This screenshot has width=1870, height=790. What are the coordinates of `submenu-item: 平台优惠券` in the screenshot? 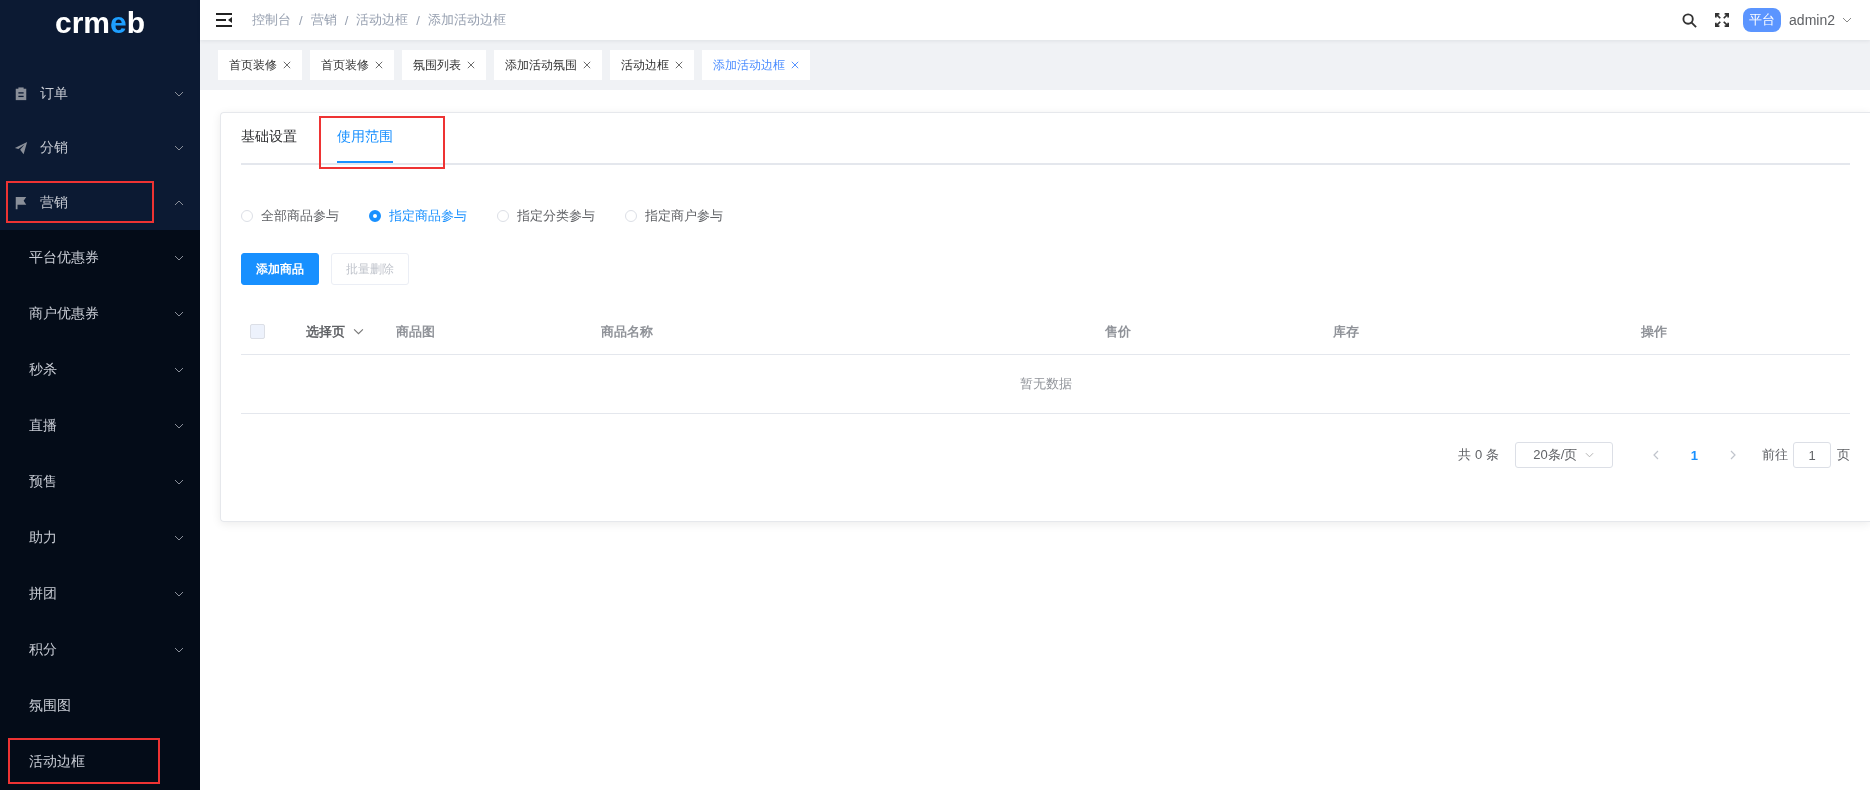 It's located at (100, 258).